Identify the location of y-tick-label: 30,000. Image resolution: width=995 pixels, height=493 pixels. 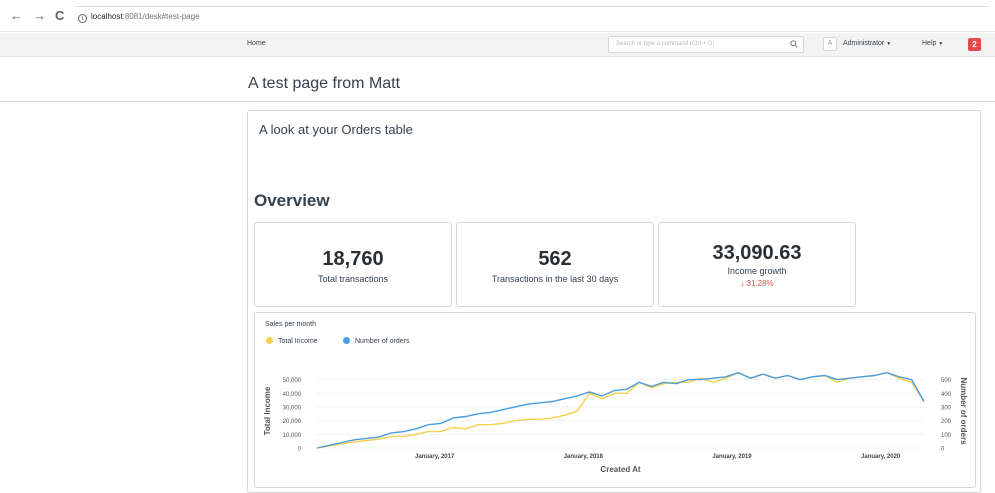
(292, 408).